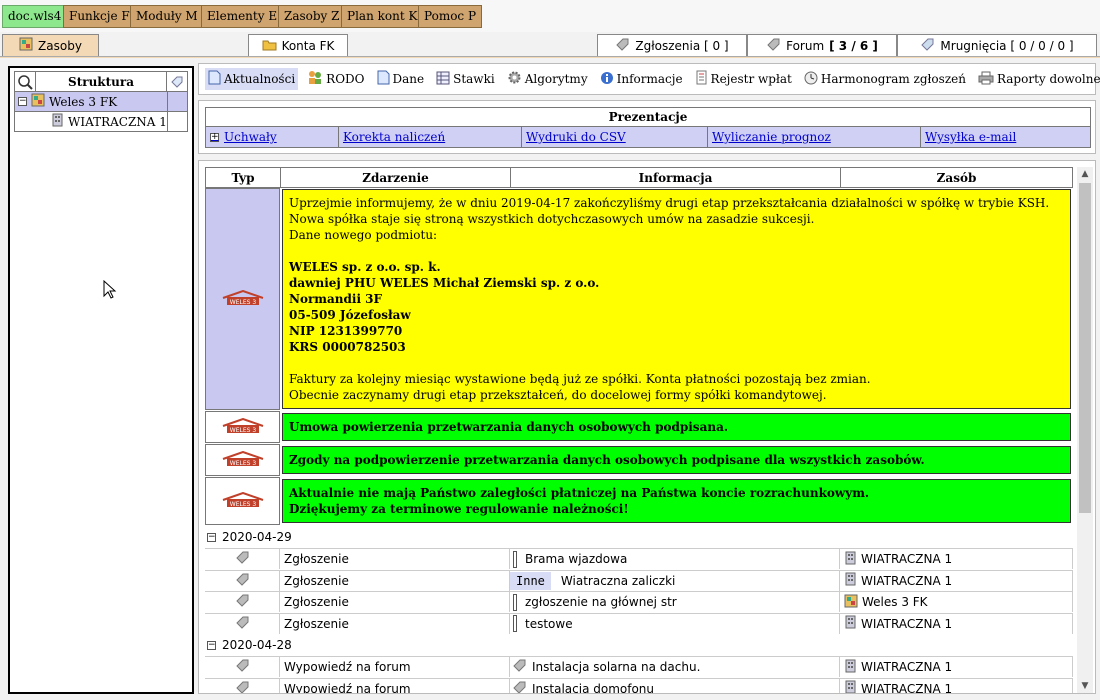 The width and height of the screenshot is (1100, 700). I want to click on event-info: Brama wjazdowa, so click(675, 559).